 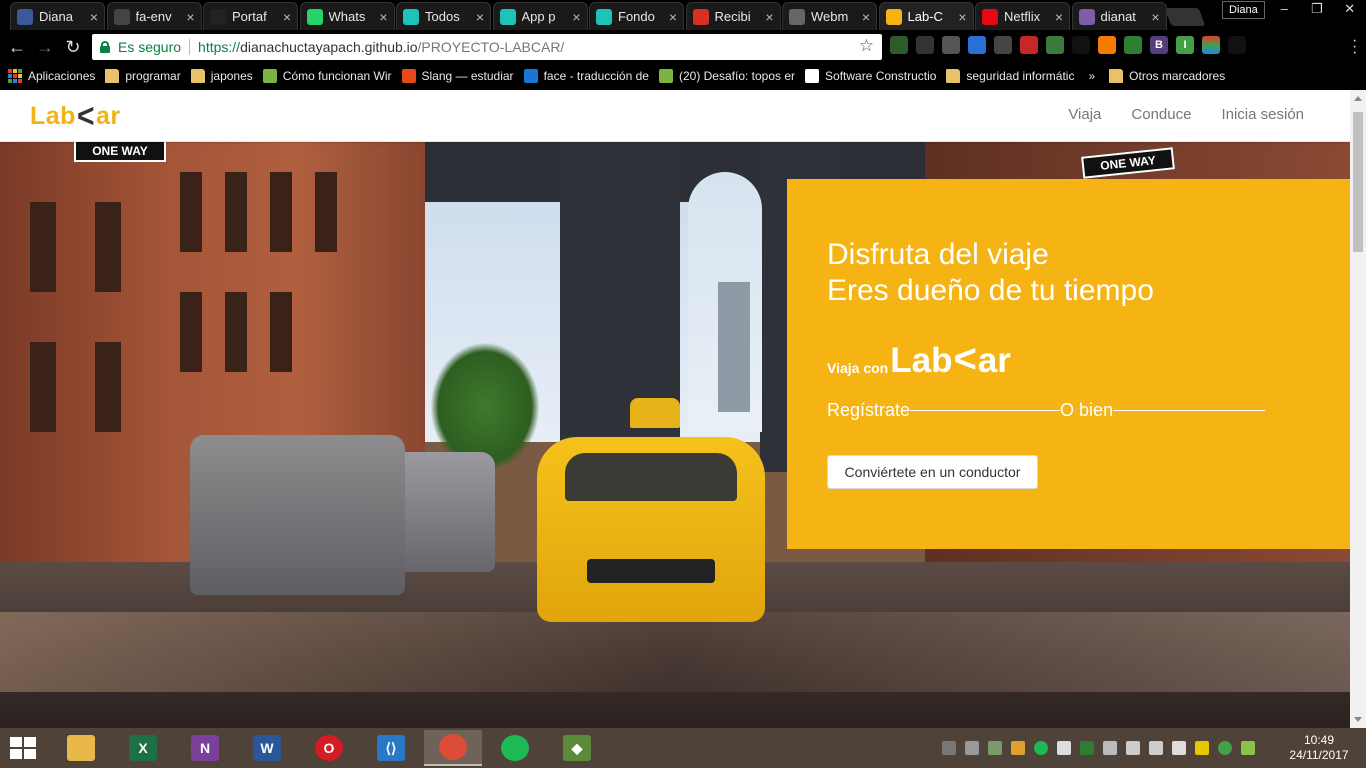 What do you see at coordinates (443, 16) in the screenshot?
I see `browser-tab: Todos ×` at bounding box center [443, 16].